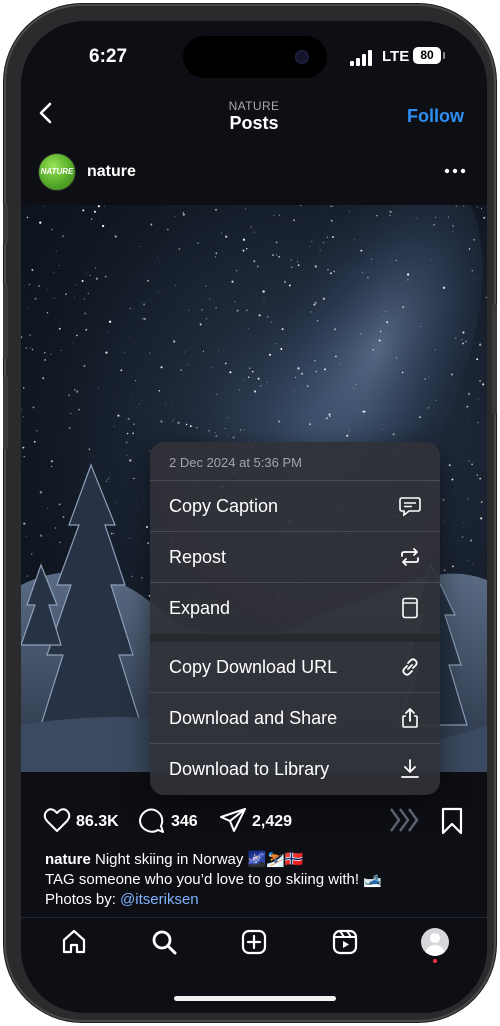  What do you see at coordinates (410, 507) in the screenshot?
I see `caption-bubble-icon` at bounding box center [410, 507].